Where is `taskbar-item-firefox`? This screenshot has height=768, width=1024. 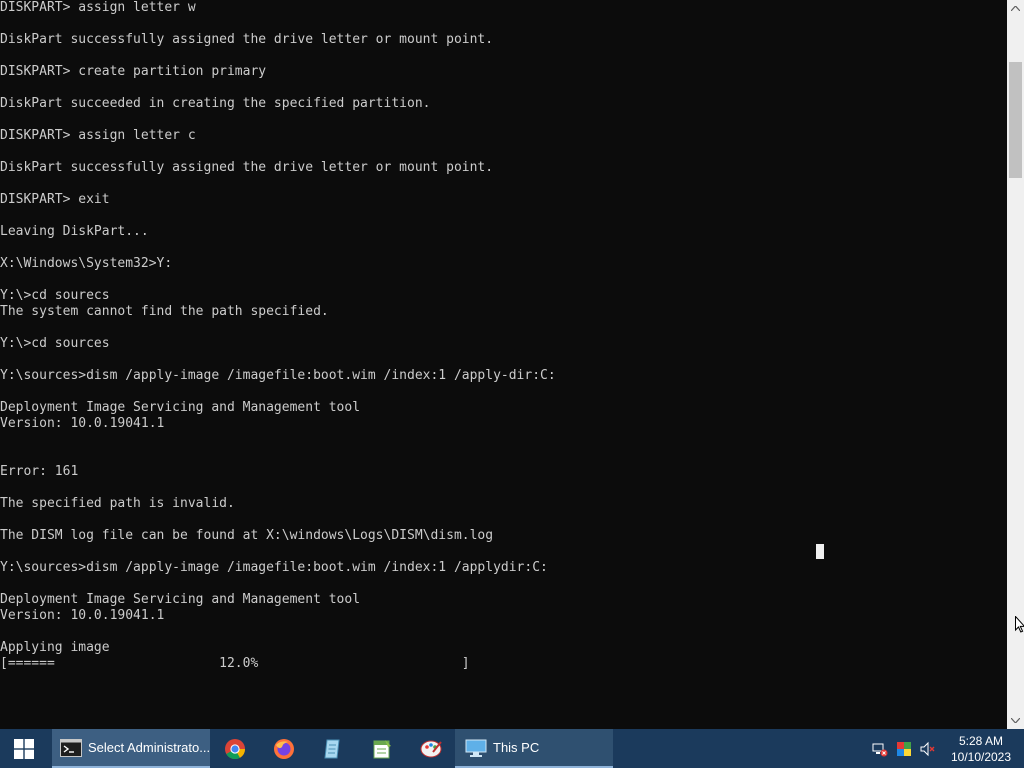 taskbar-item-firefox is located at coordinates (283, 748).